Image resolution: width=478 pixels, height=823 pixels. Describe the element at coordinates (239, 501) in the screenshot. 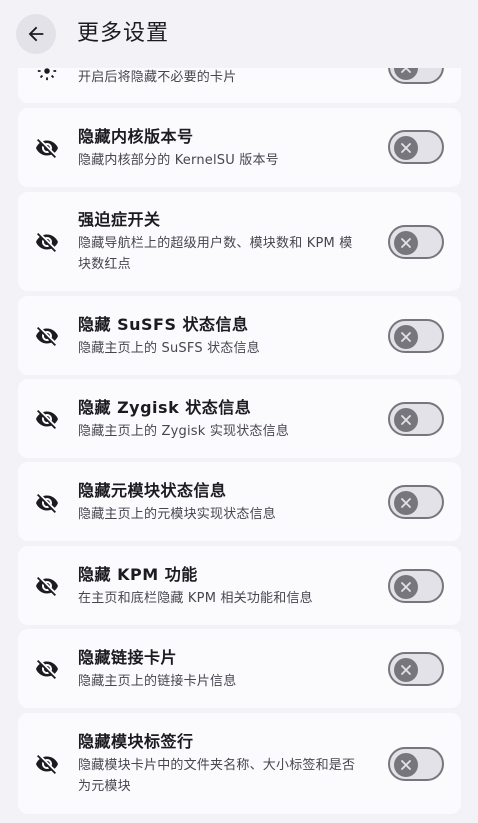

I see `setting-card-hide-metamodule-status: 隐藏元模块状态信息 隐藏主页上的元模块实现状态信息` at that location.